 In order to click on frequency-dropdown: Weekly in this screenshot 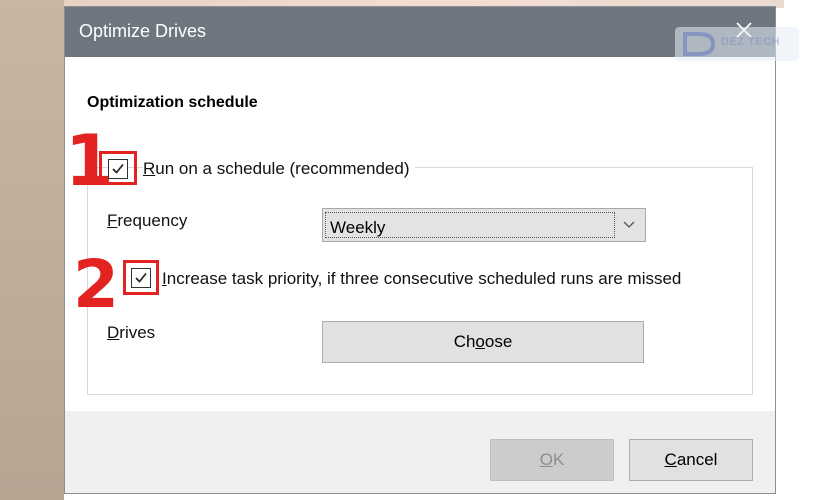, I will do `click(484, 225)`.